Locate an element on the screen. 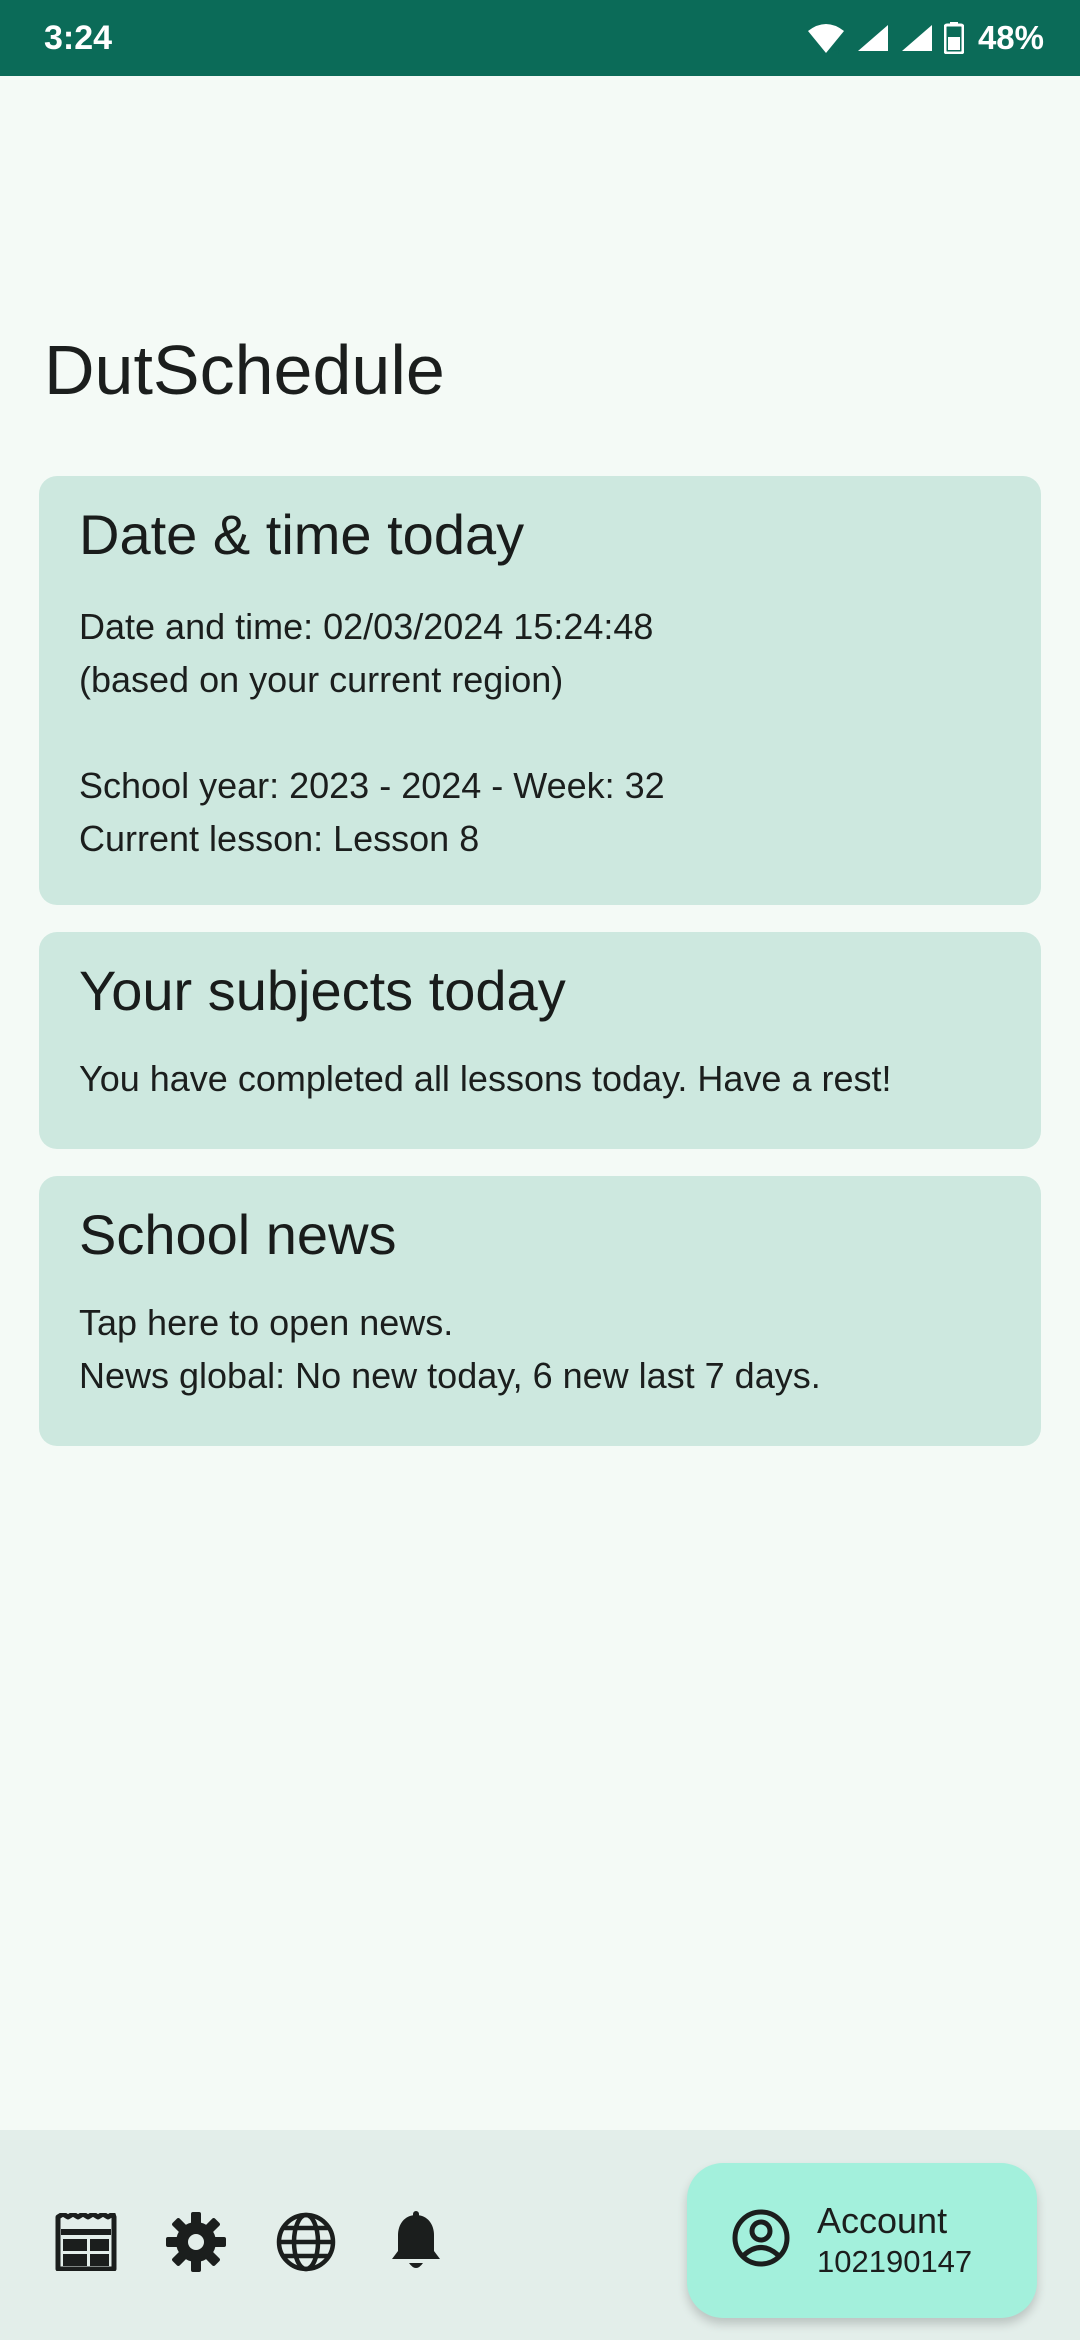 The image size is (1080, 2340). account-label: Account is located at coordinates (882, 2220).